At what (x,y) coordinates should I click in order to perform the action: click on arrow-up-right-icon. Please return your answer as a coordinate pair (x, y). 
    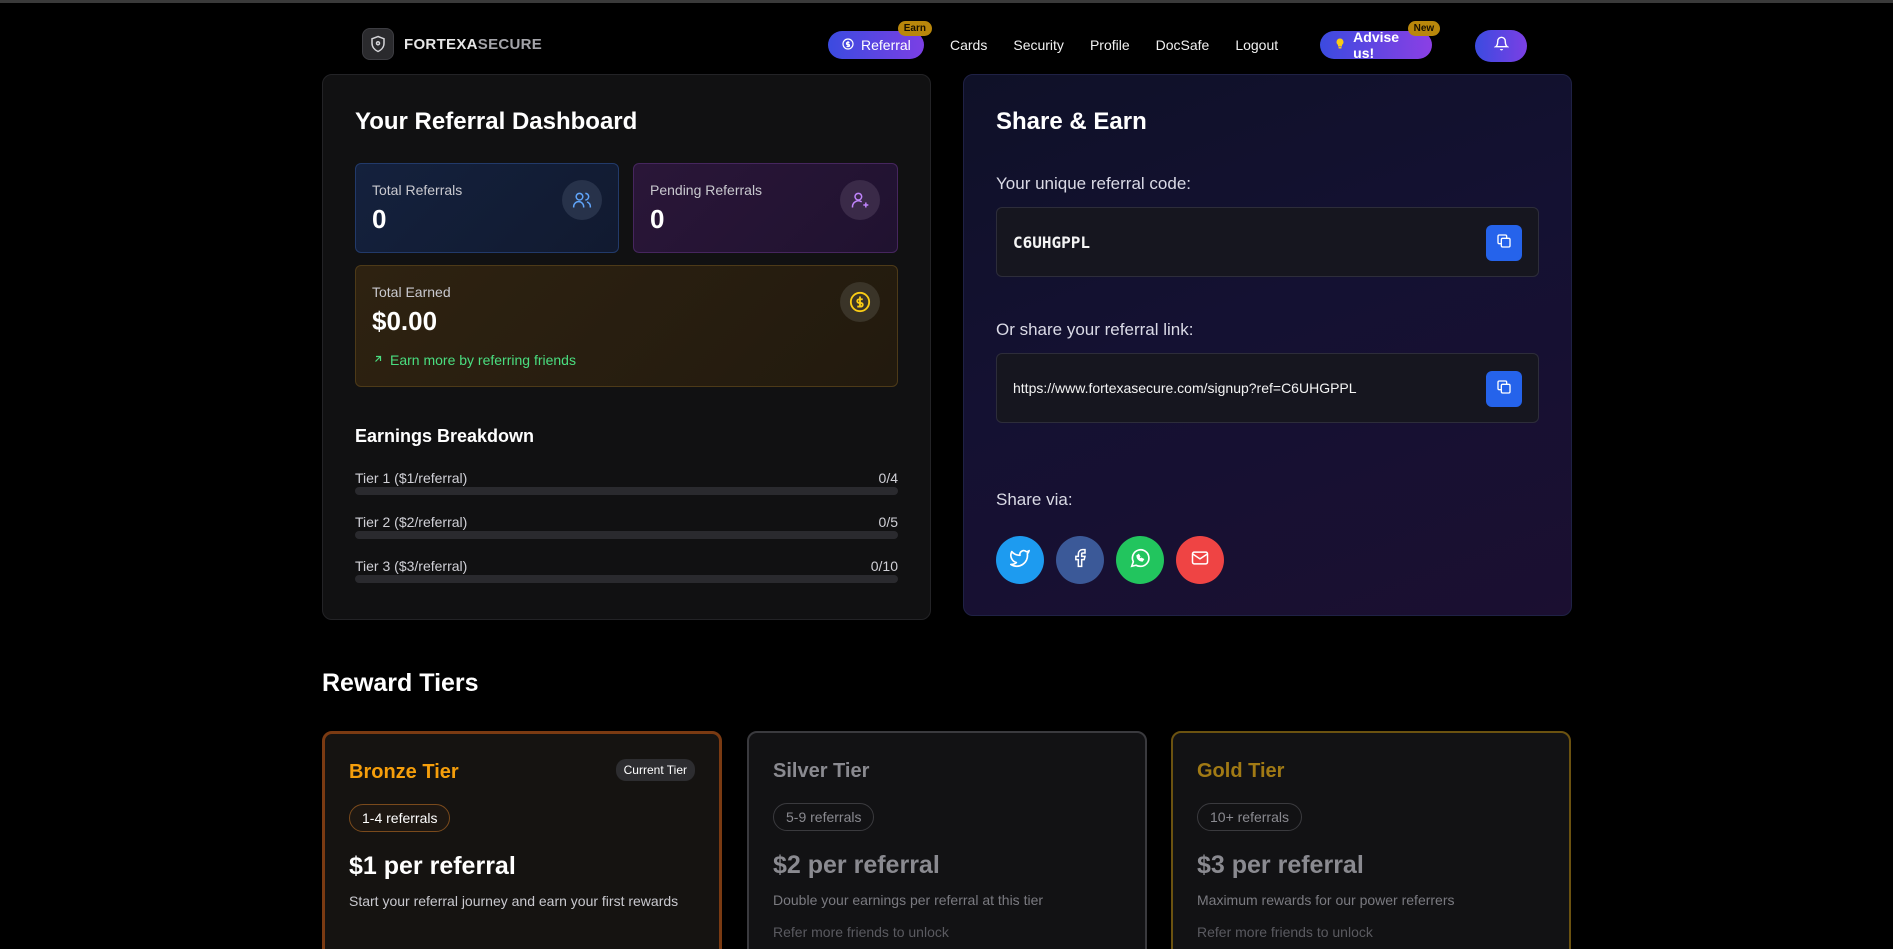
    Looking at the image, I should click on (378, 360).